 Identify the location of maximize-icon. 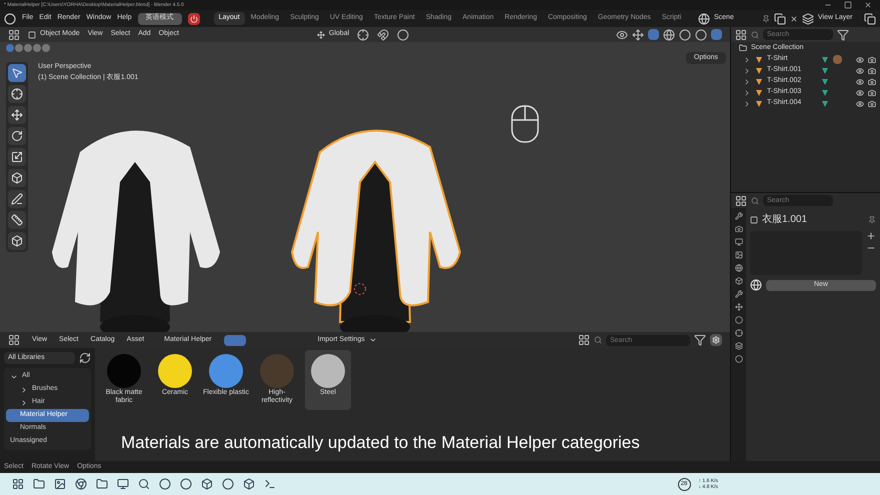
(848, 5).